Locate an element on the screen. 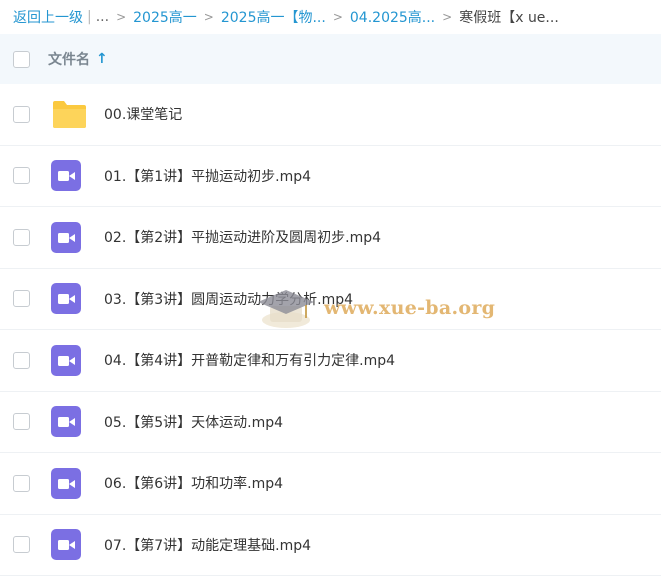 The height and width of the screenshot is (584, 661). file-name: 05.【第5讲】天体运动.mp4 is located at coordinates (193, 422).